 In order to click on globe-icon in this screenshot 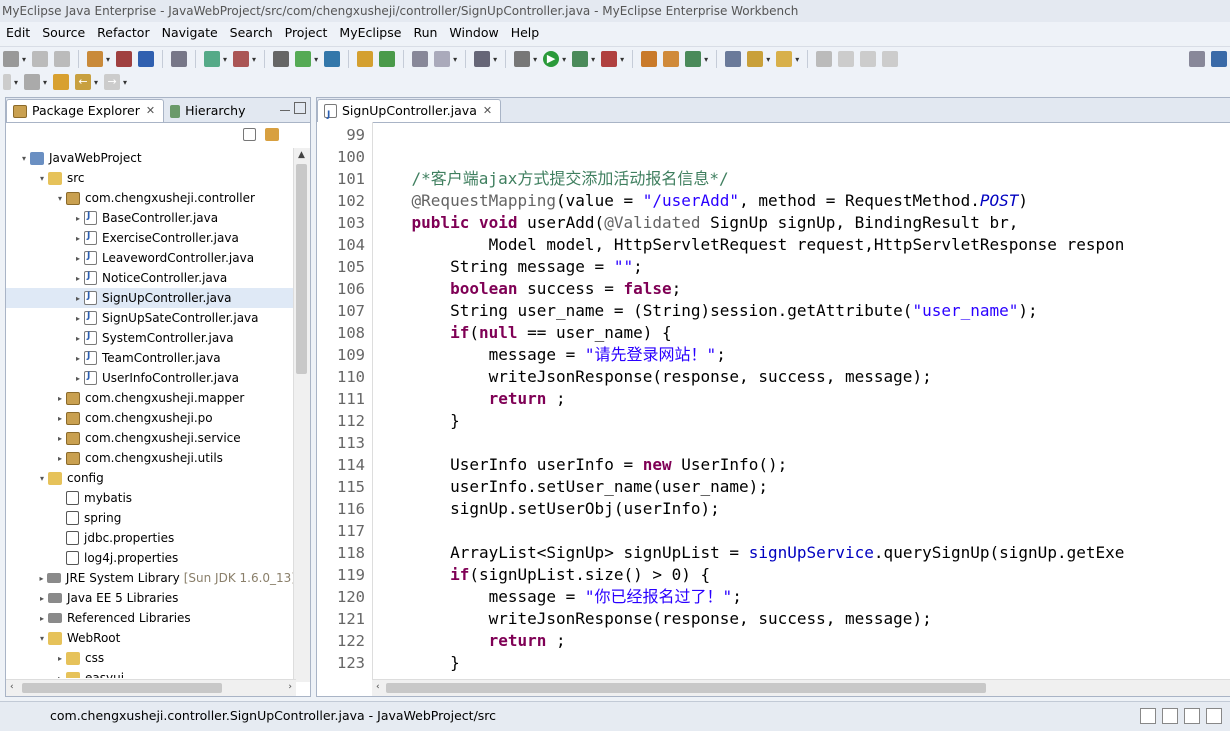, I will do `click(332, 59)`.